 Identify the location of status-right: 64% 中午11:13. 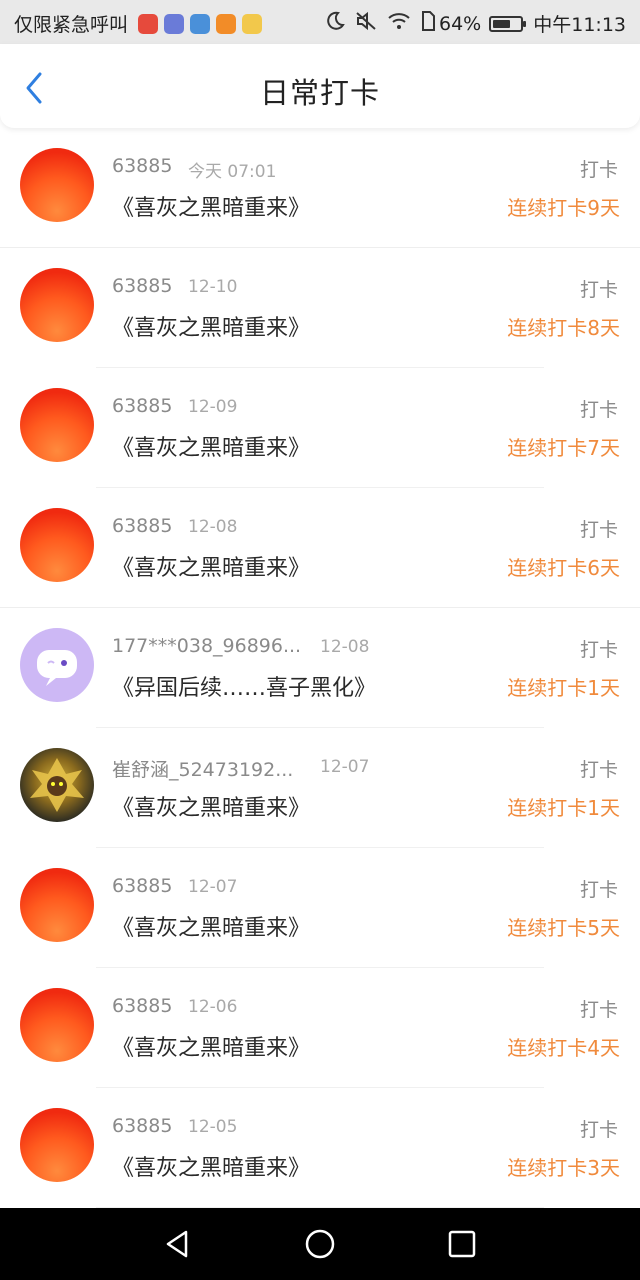
(470, 23).